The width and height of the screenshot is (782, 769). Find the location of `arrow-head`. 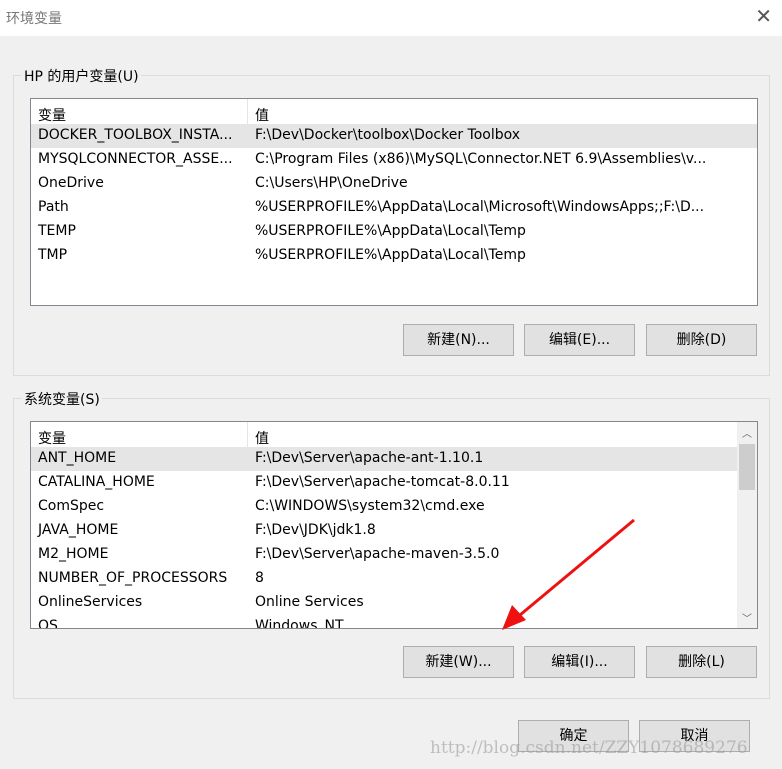

arrow-head is located at coordinates (514, 617).